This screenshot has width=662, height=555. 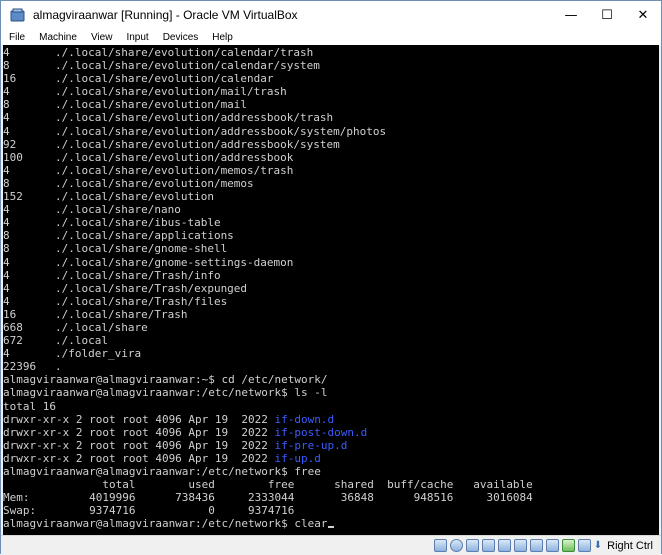 What do you see at coordinates (536, 545) in the screenshot?
I see `display-icon` at bounding box center [536, 545].